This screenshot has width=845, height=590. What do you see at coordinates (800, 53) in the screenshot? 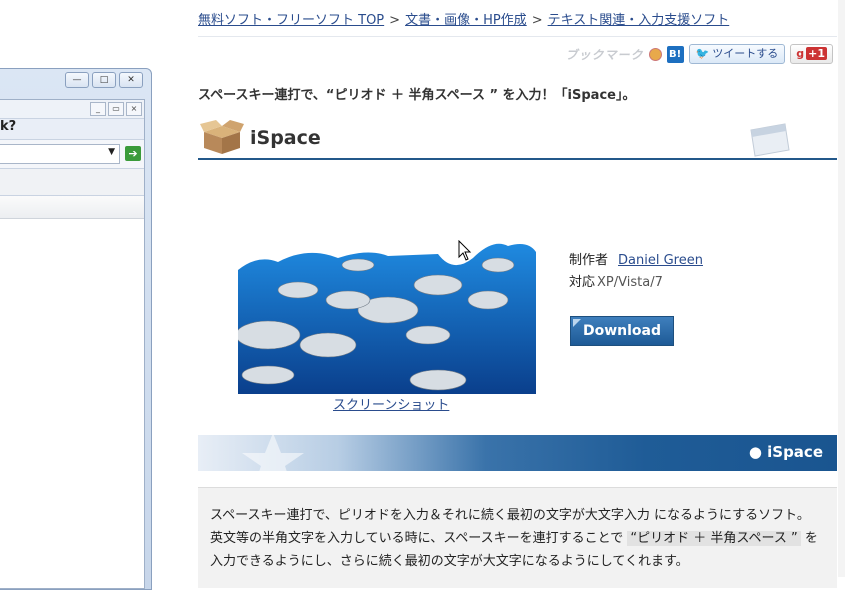
I see `google-plus-icon: g` at bounding box center [800, 53].